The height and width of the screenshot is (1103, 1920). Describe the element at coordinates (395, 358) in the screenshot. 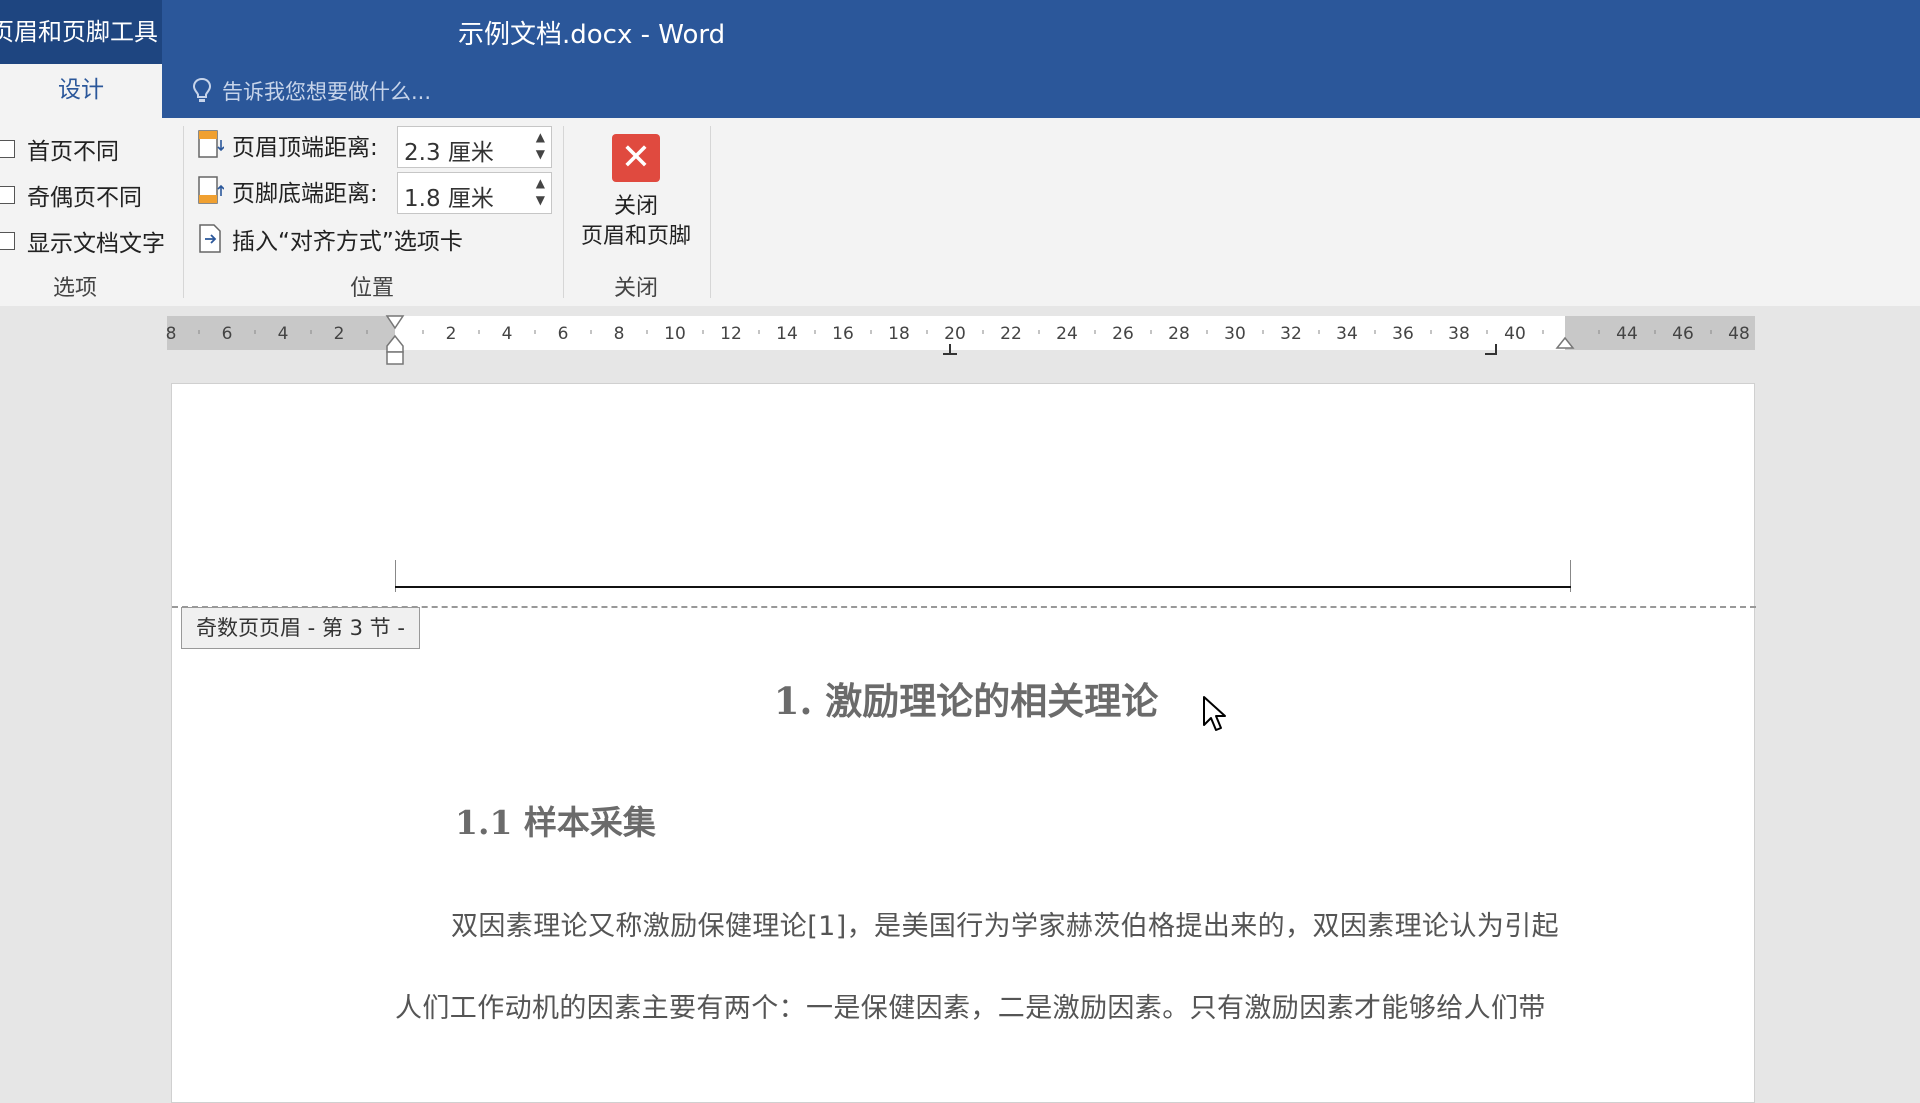

I see `left-indent-marker` at that location.